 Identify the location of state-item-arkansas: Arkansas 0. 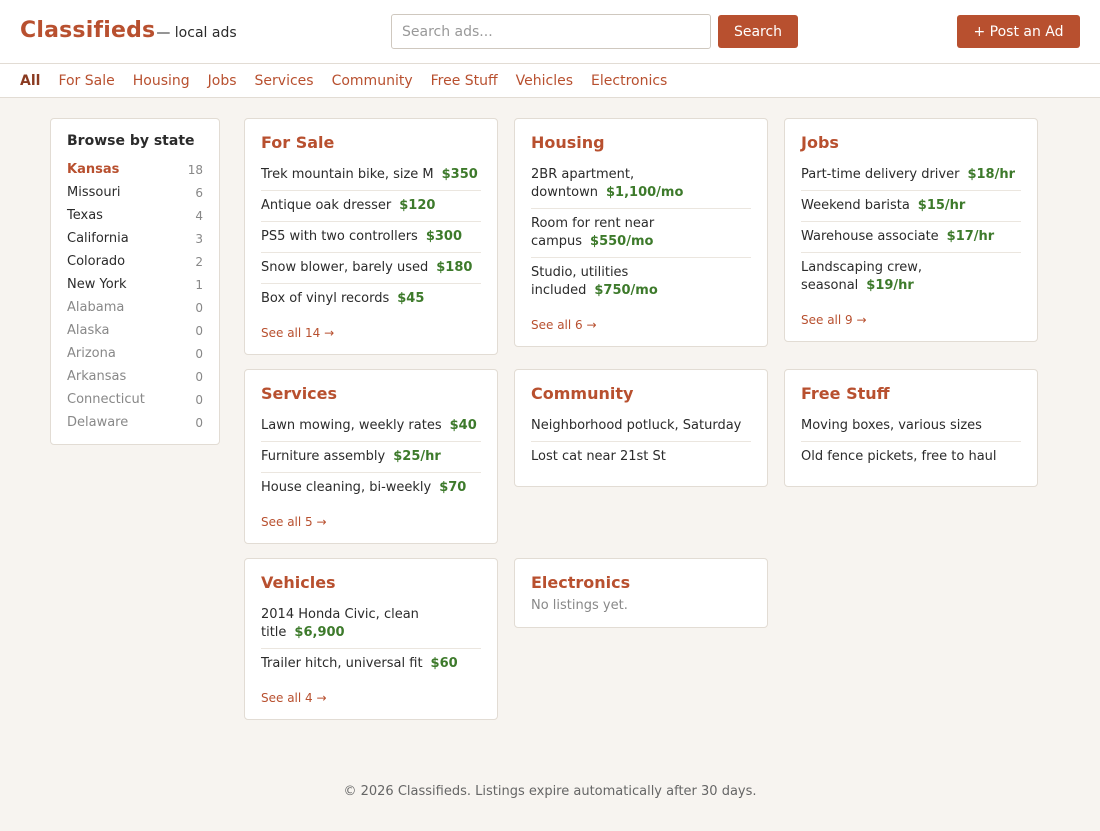
(135, 376).